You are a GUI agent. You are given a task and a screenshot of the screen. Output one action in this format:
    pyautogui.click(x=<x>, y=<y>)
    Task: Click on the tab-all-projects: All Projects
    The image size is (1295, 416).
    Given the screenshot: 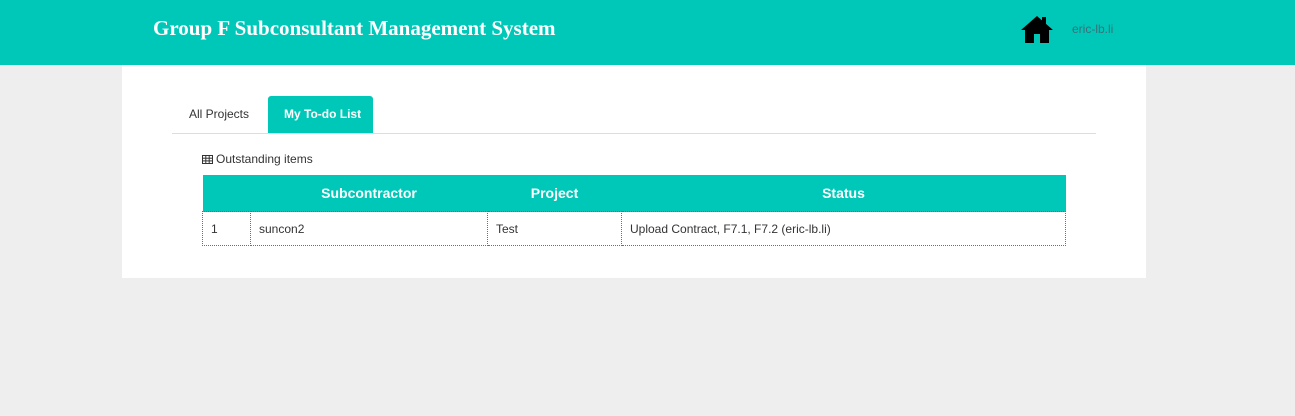 What is the action you would take?
    pyautogui.click(x=219, y=114)
    